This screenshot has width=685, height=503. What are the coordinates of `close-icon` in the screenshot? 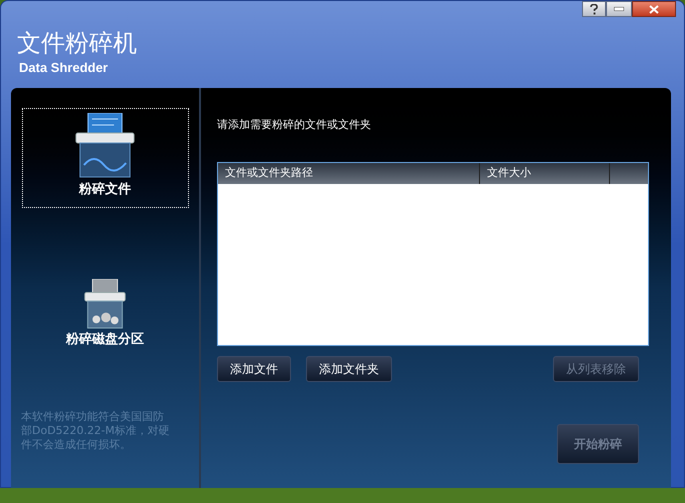 It's located at (654, 9).